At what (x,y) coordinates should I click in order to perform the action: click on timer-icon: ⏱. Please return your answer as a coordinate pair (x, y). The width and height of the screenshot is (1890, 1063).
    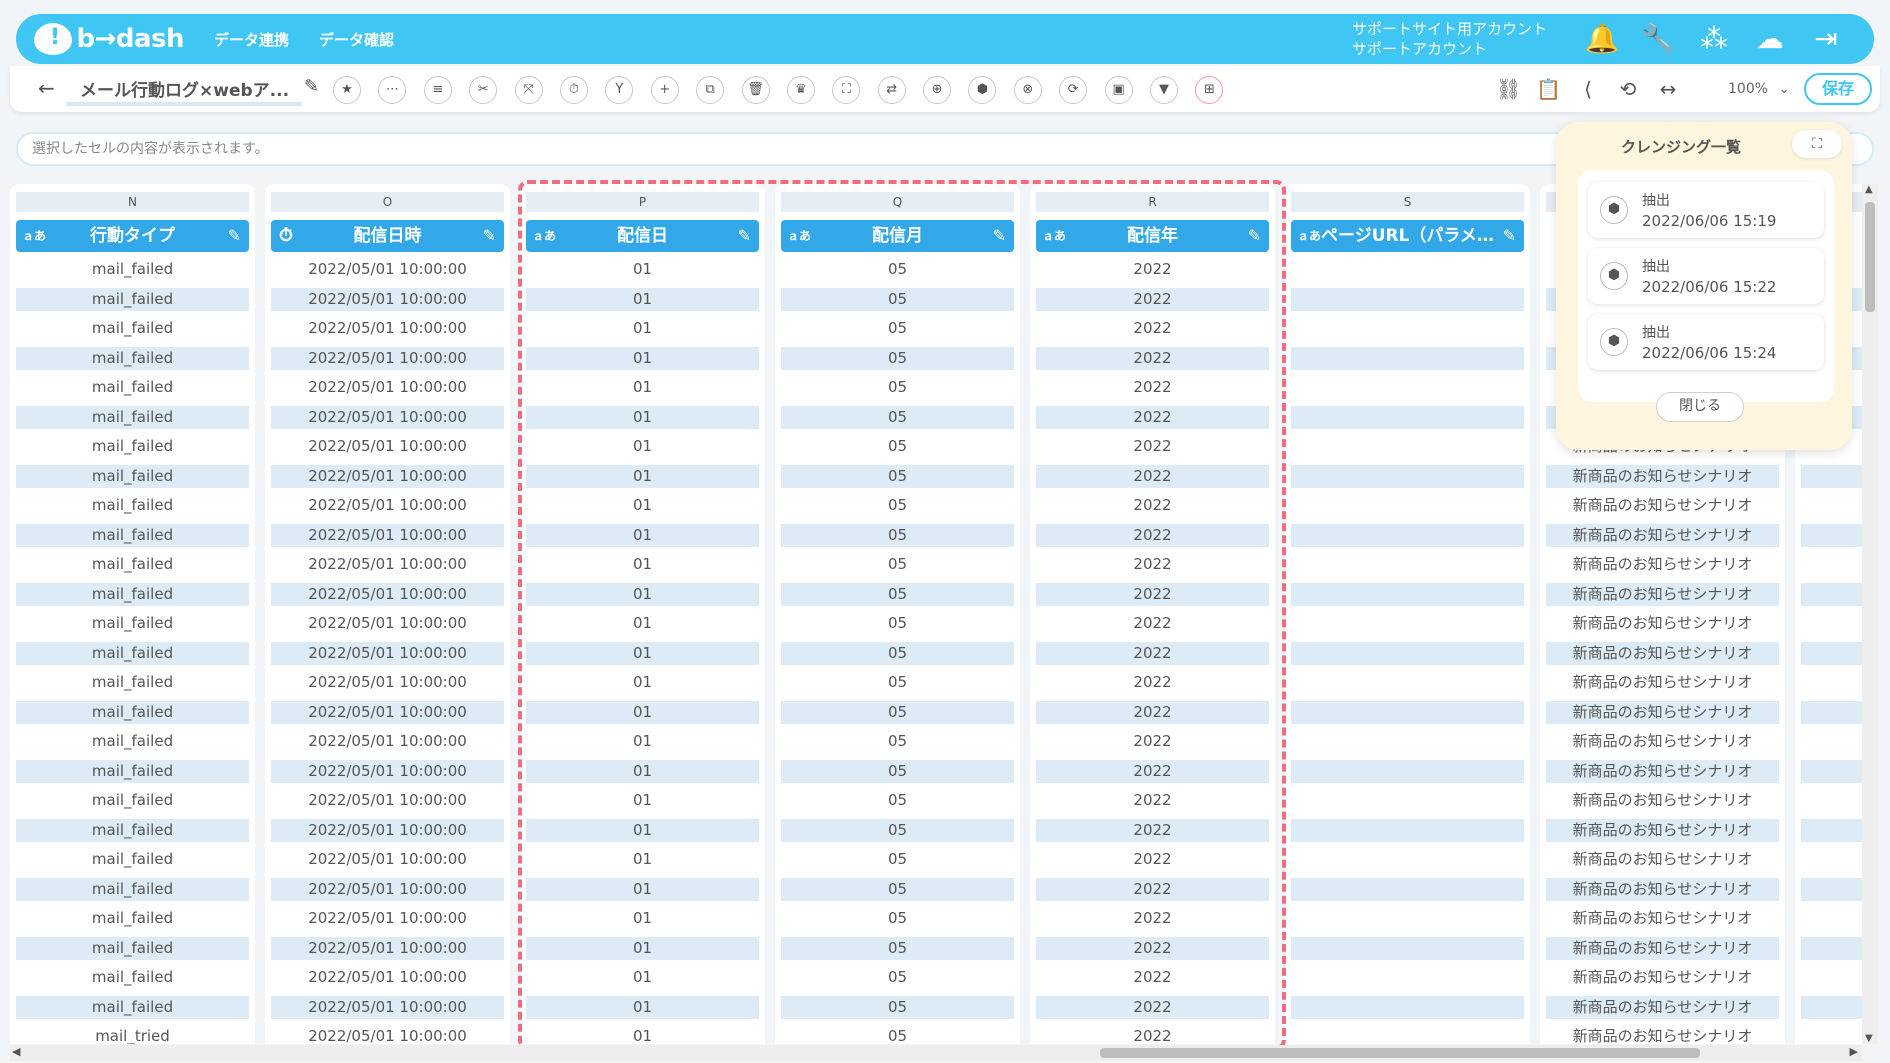
    Looking at the image, I should click on (573, 90).